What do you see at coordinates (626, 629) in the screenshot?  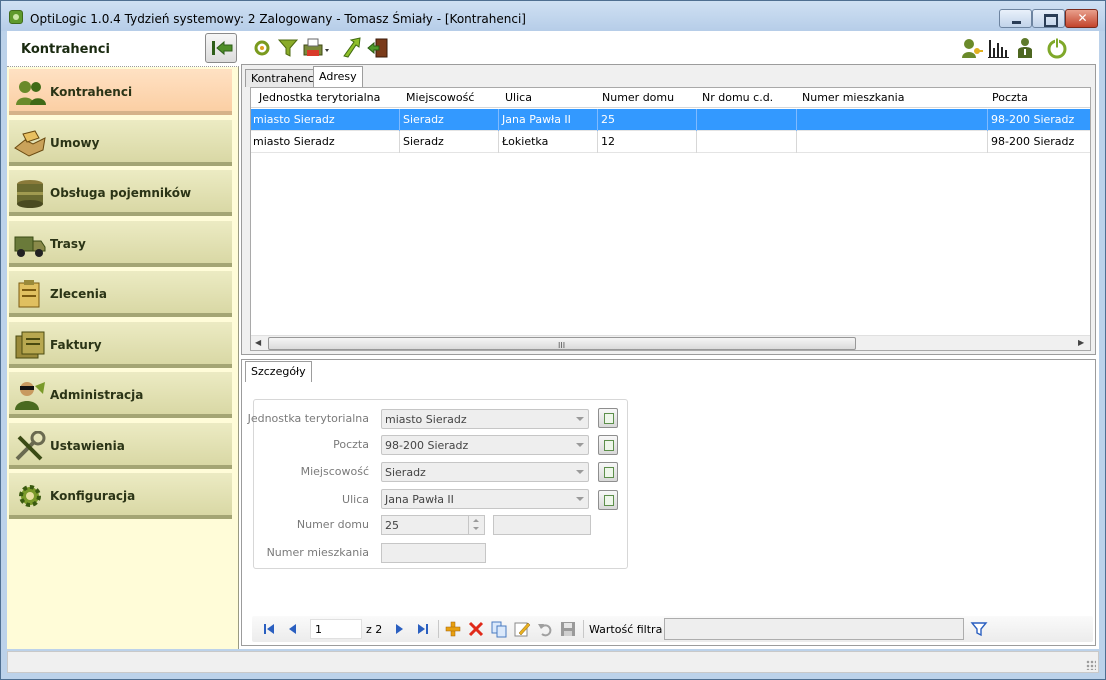 I see `filter-value-label: Wartość filtra` at bounding box center [626, 629].